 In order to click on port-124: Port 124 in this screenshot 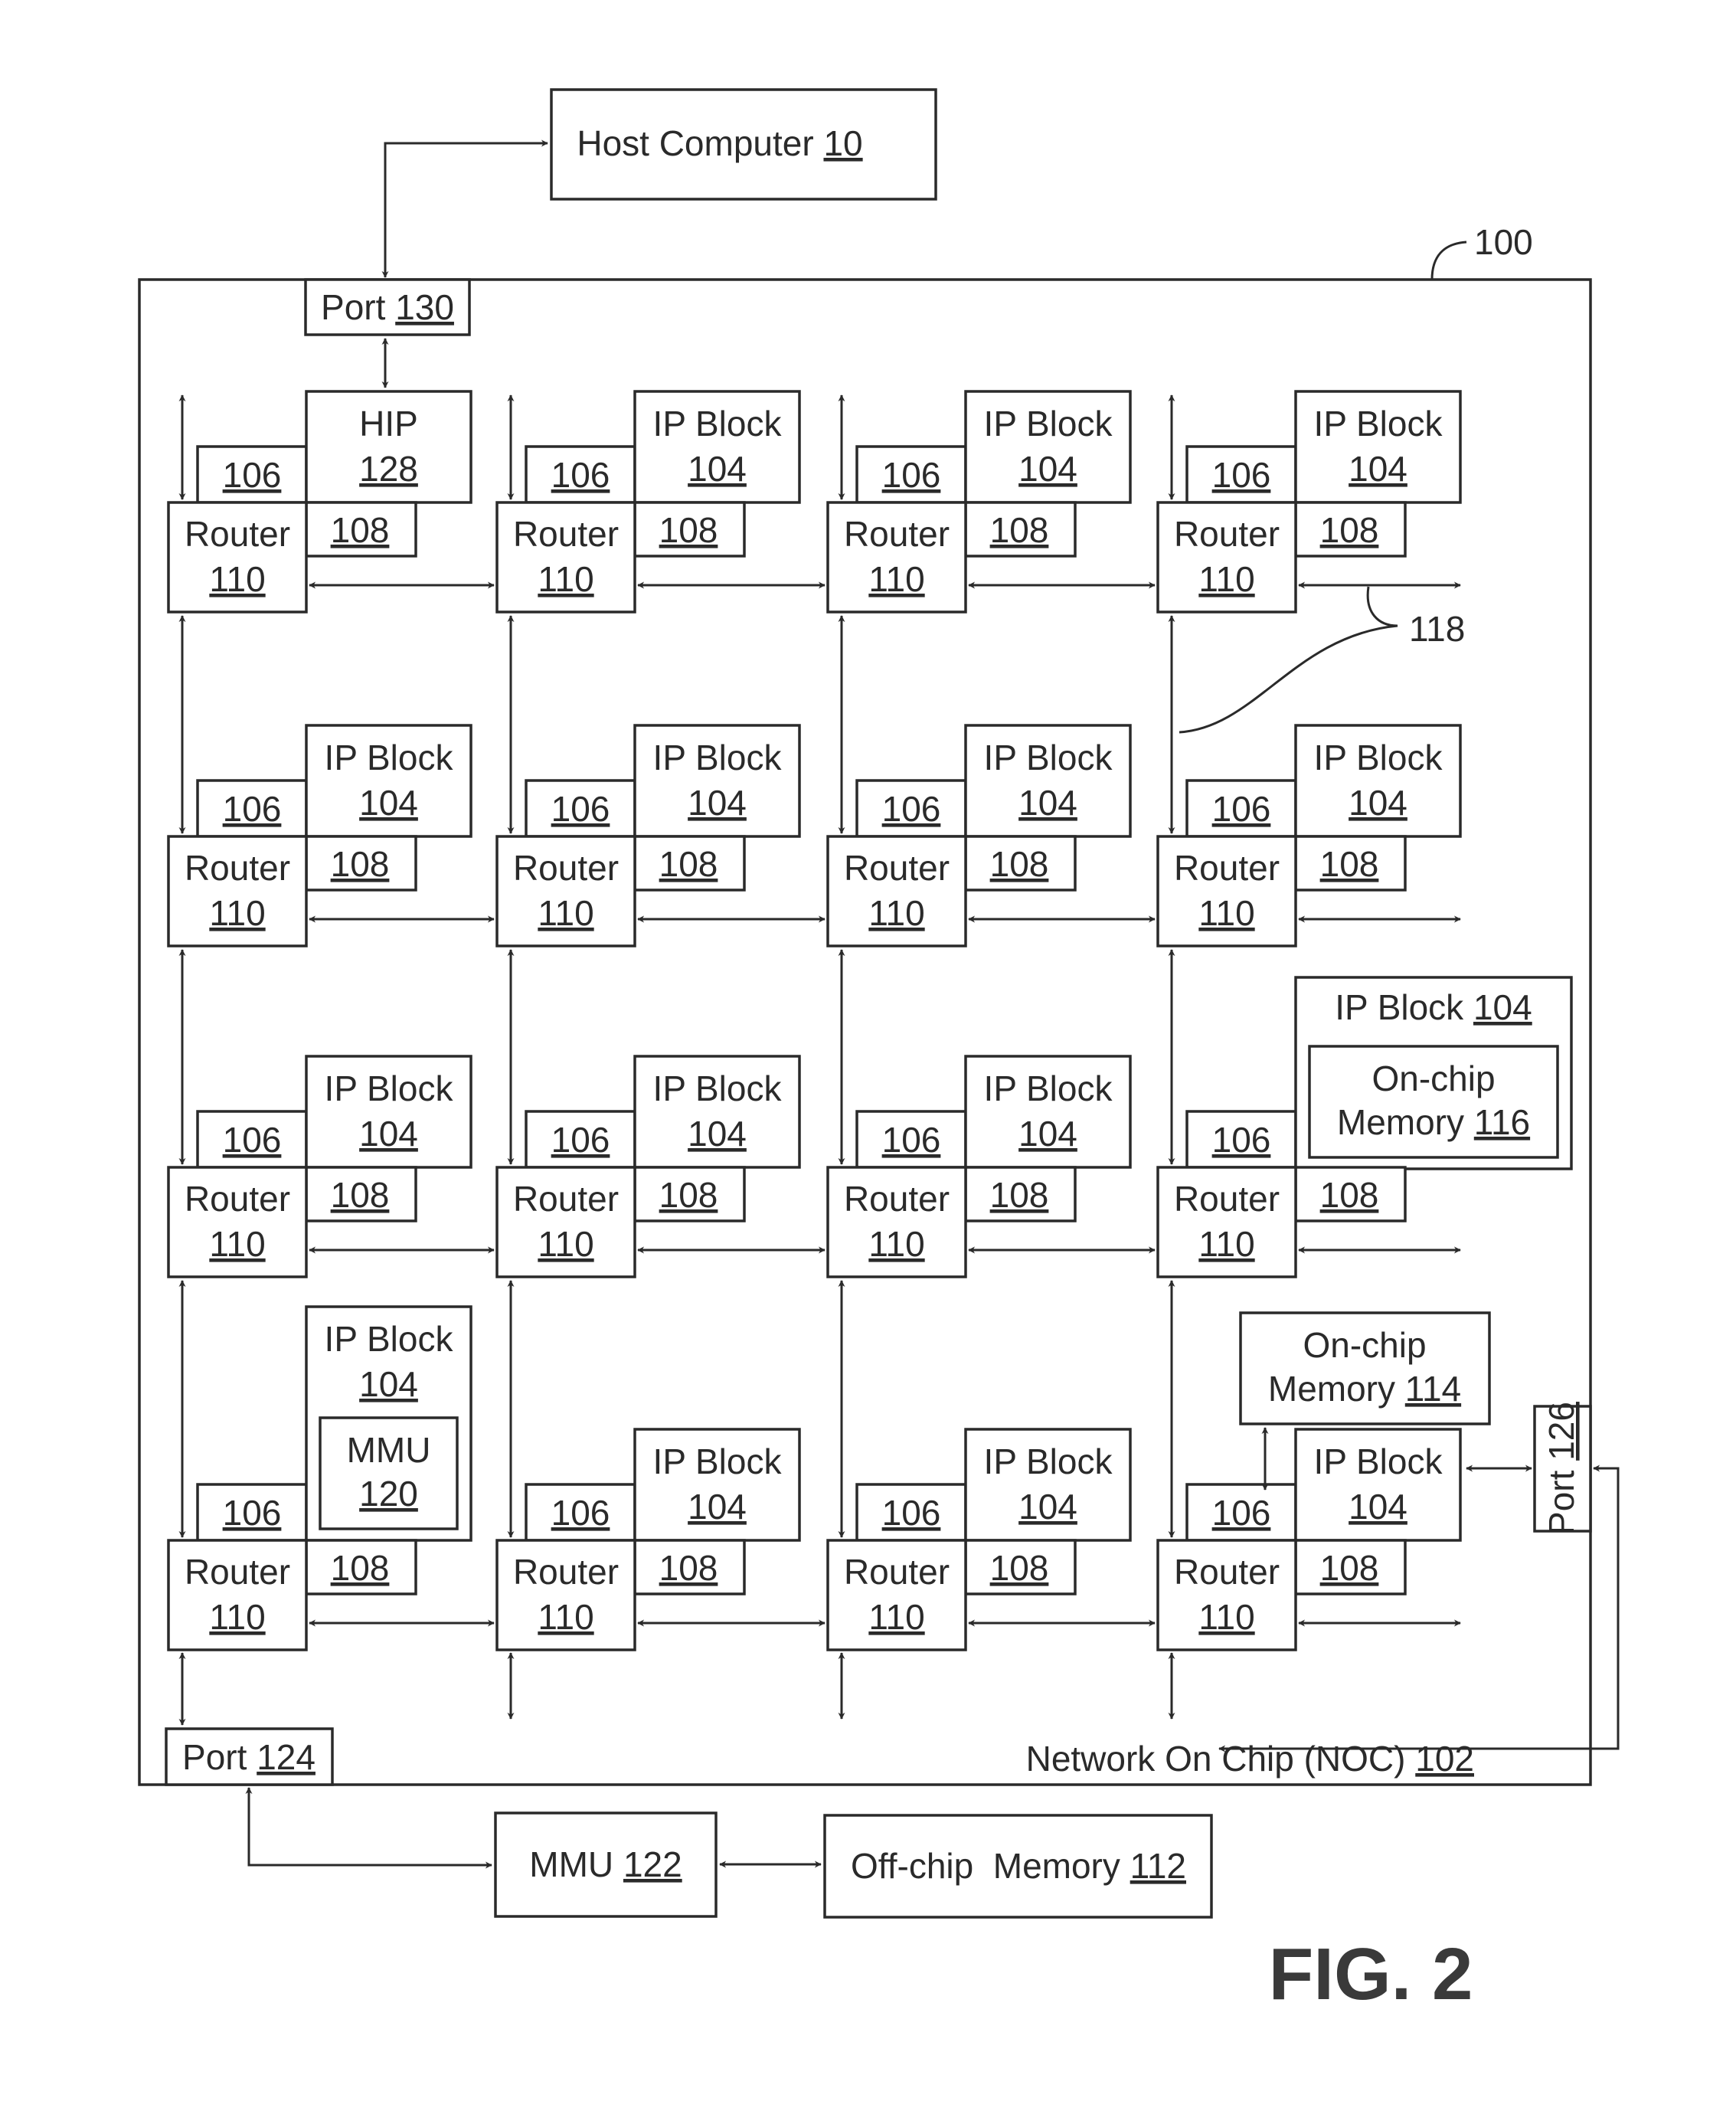, I will do `click(249, 1756)`.